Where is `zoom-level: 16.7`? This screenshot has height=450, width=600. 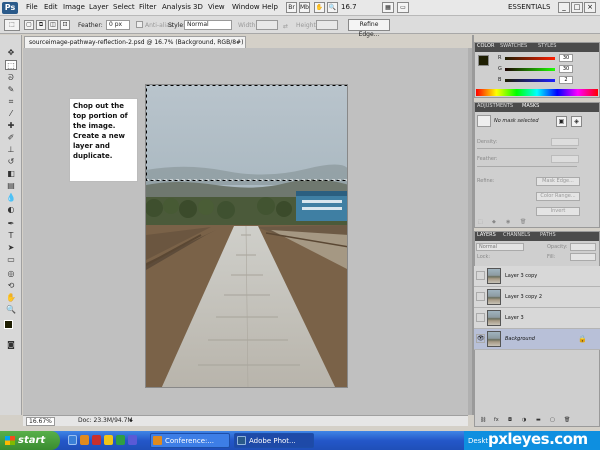 zoom-level: 16.7 is located at coordinates (349, 7).